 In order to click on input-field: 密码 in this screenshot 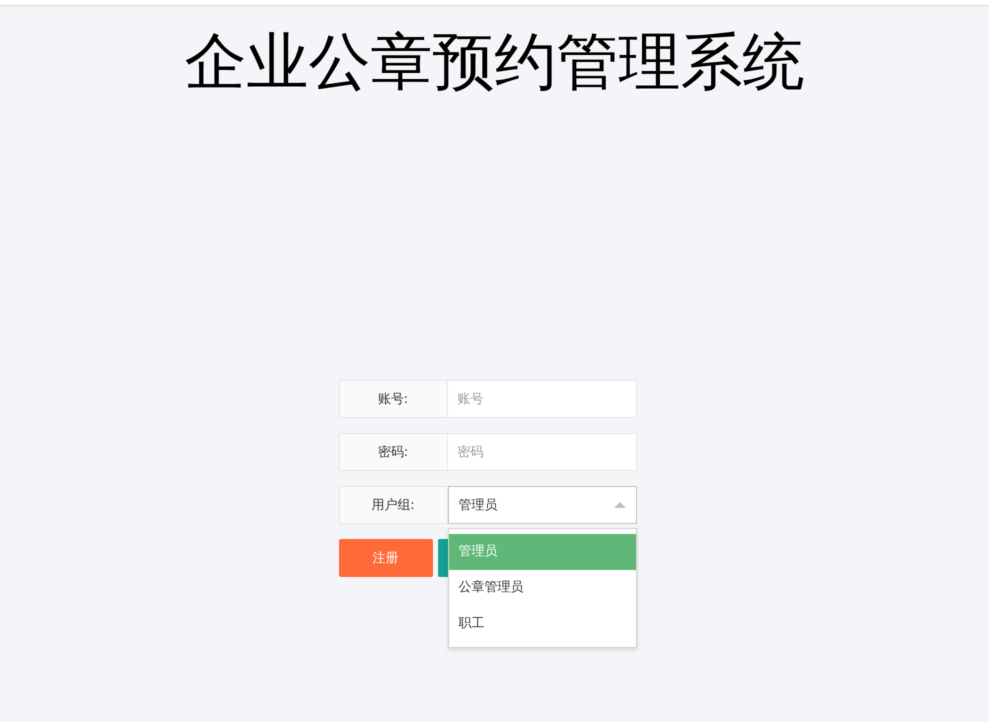, I will do `click(542, 452)`.